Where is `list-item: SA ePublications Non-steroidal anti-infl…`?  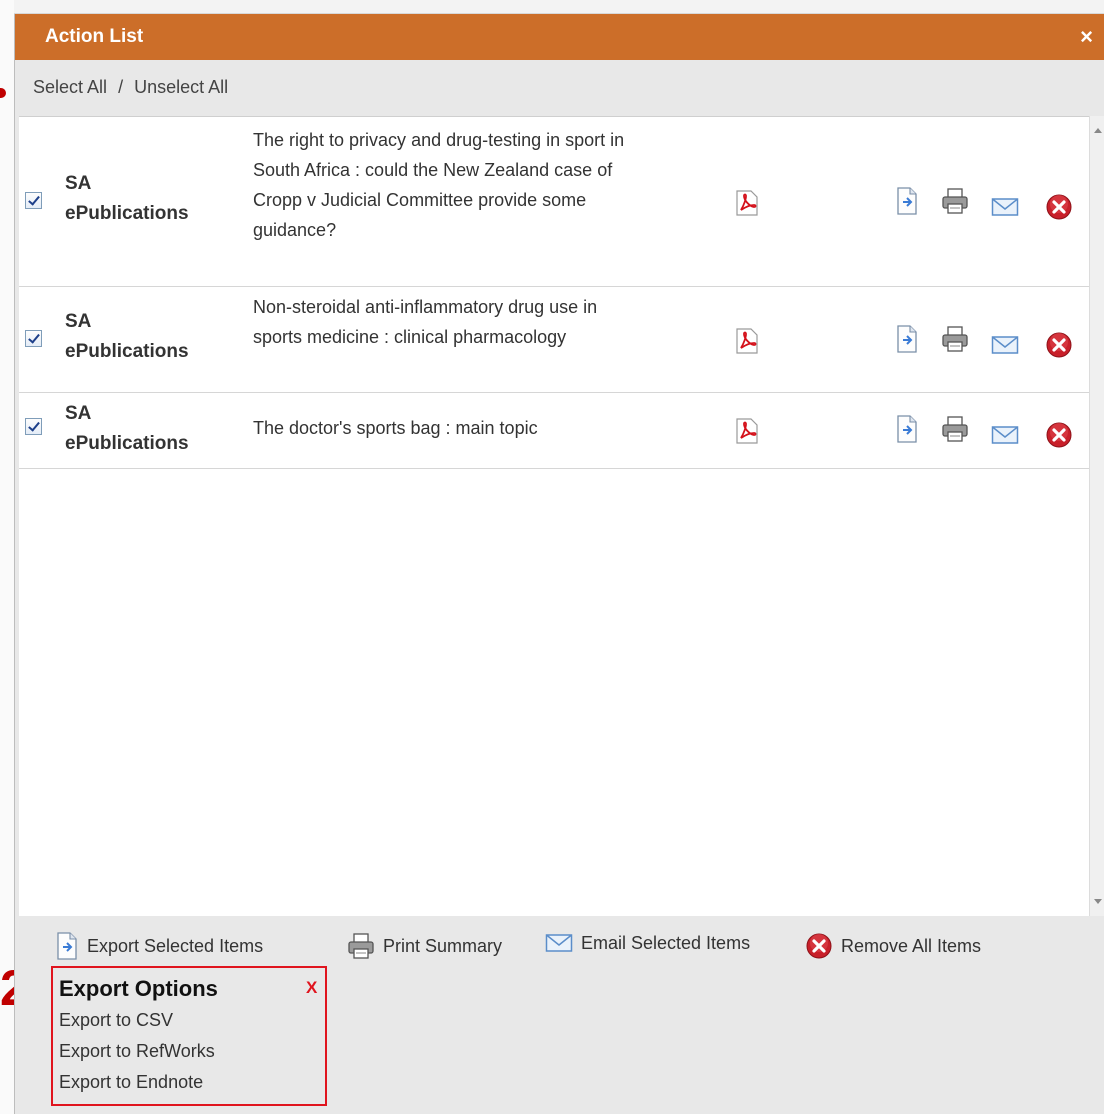
list-item: SA ePublications Non-steroidal anti-infl… is located at coordinates (554, 340).